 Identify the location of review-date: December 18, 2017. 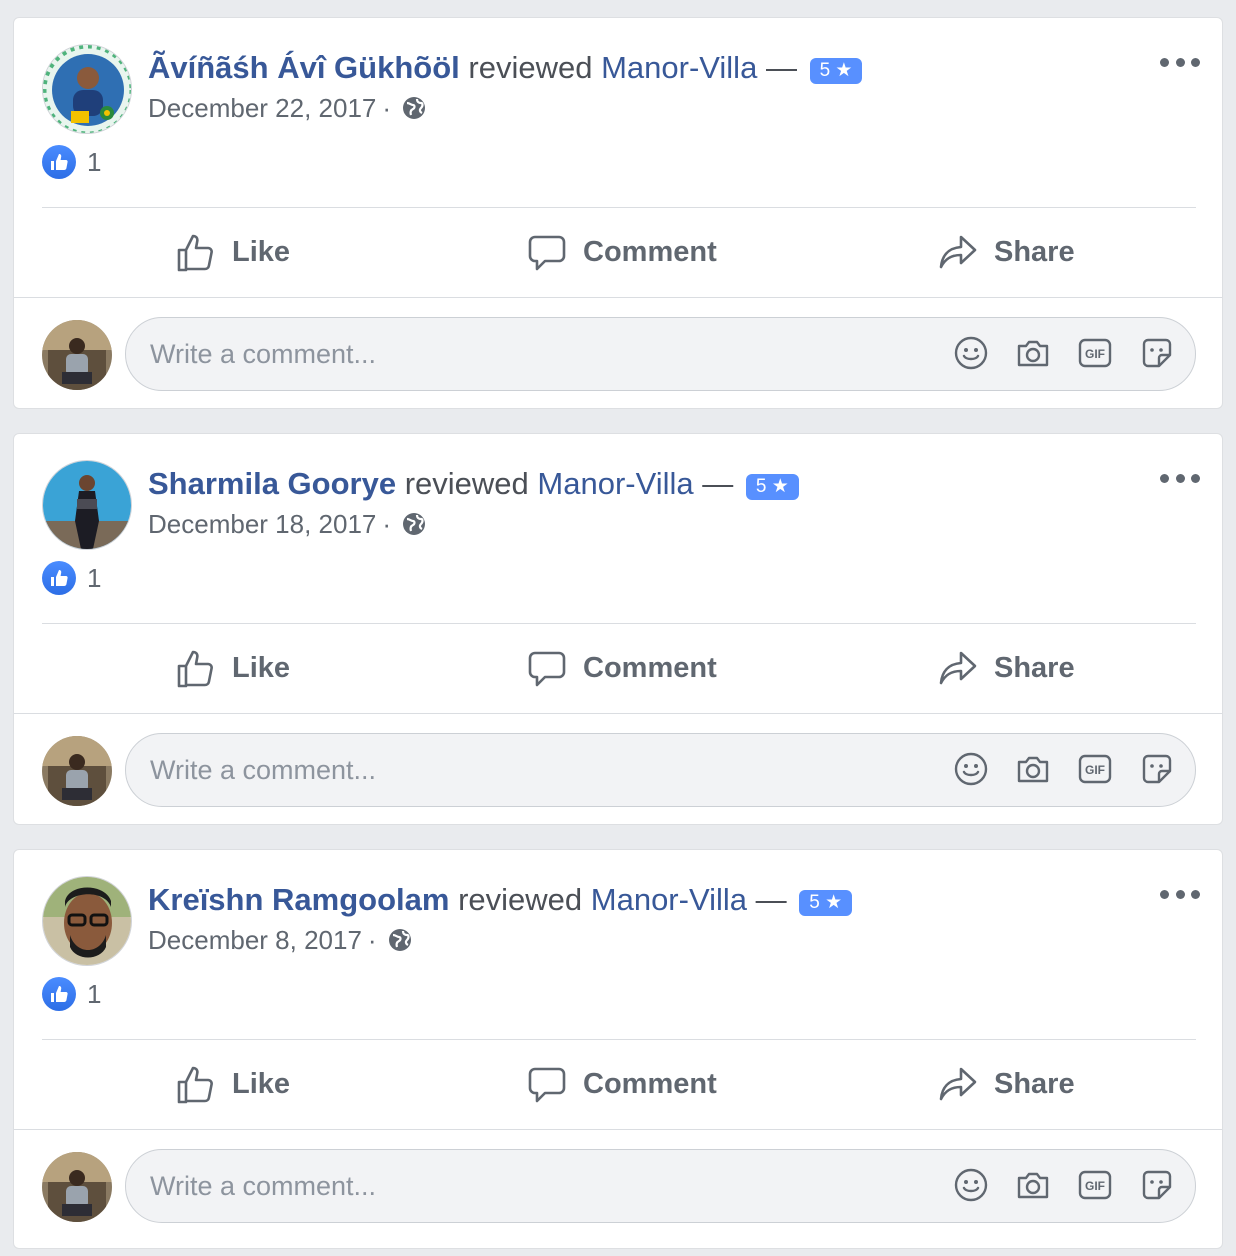
(262, 524).